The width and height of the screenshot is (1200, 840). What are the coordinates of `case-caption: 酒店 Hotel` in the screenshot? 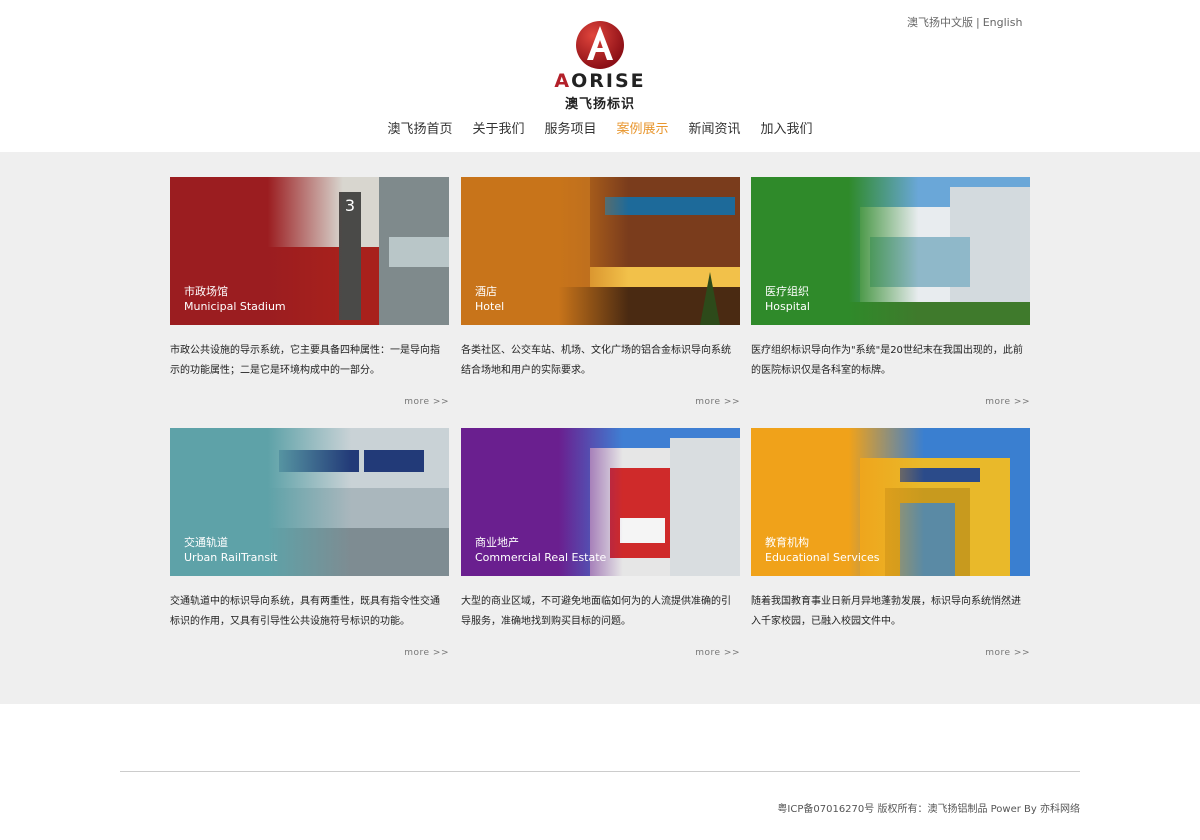 It's located at (489, 299).